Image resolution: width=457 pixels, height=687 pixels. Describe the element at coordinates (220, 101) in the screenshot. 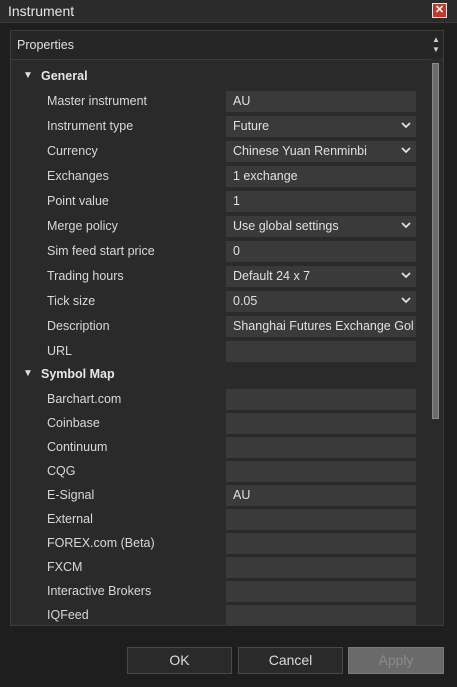

I see `property-row: Master instrument AU` at that location.